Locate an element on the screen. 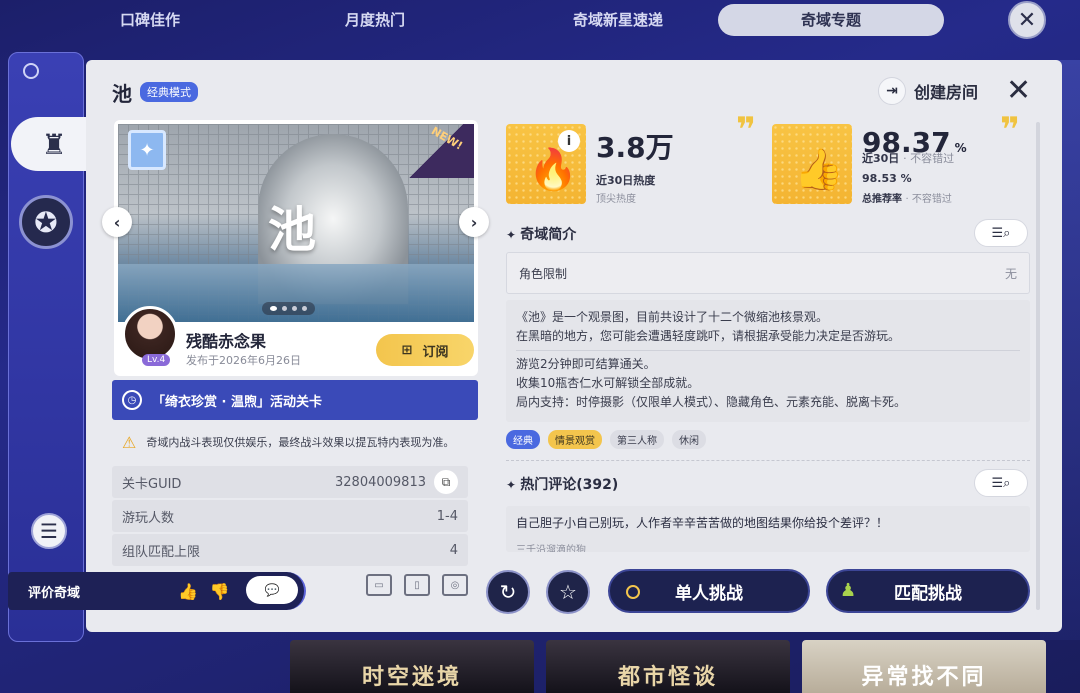  rating-total-value: 98.53 % is located at coordinates (887, 178).